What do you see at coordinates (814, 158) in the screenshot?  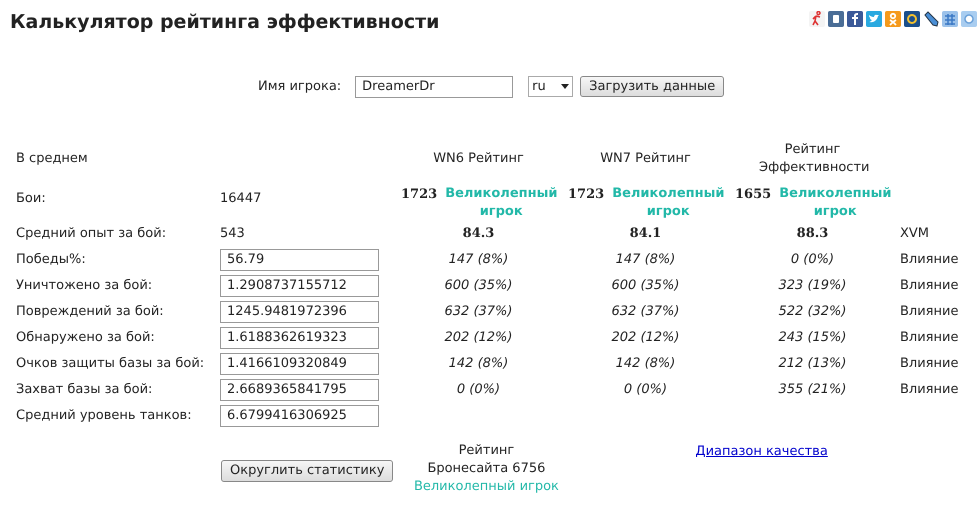 I see `column-header: Рейтинг Эффективности` at bounding box center [814, 158].